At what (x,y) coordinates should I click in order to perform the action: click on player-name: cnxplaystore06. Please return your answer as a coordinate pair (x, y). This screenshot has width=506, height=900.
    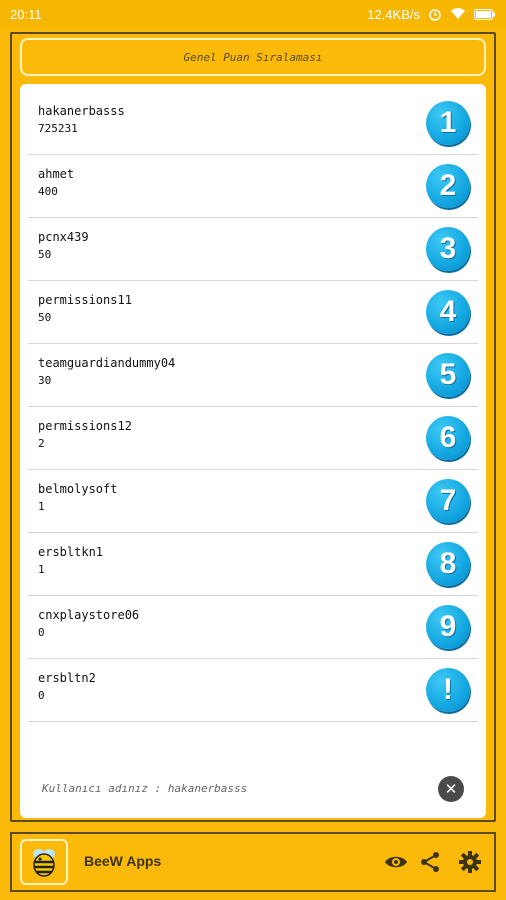
    Looking at the image, I should click on (89, 615).